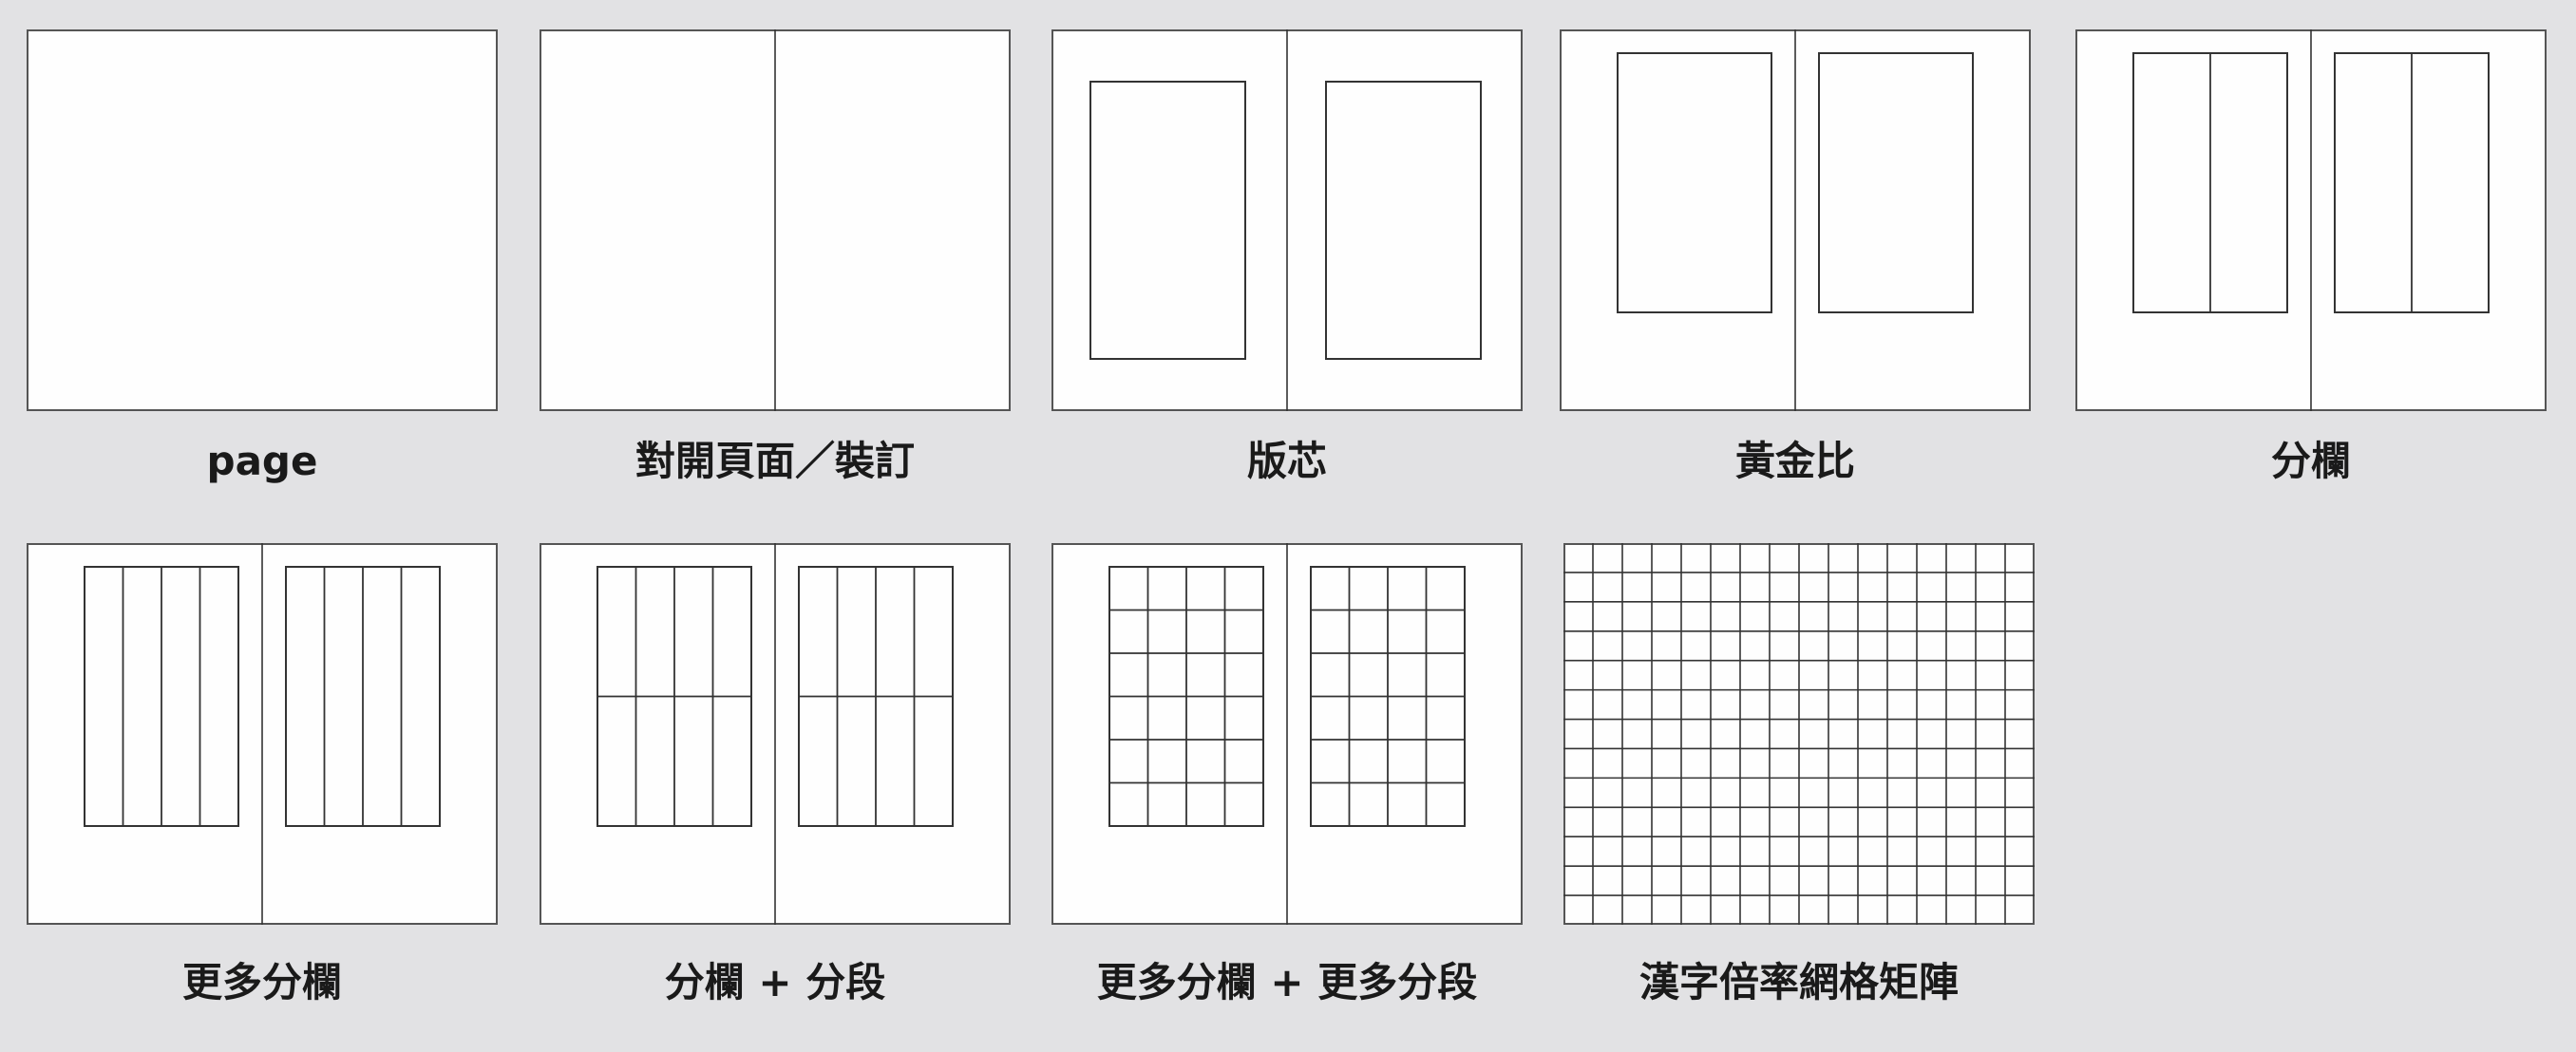  I want to click on panel-more-columns, so click(262, 734).